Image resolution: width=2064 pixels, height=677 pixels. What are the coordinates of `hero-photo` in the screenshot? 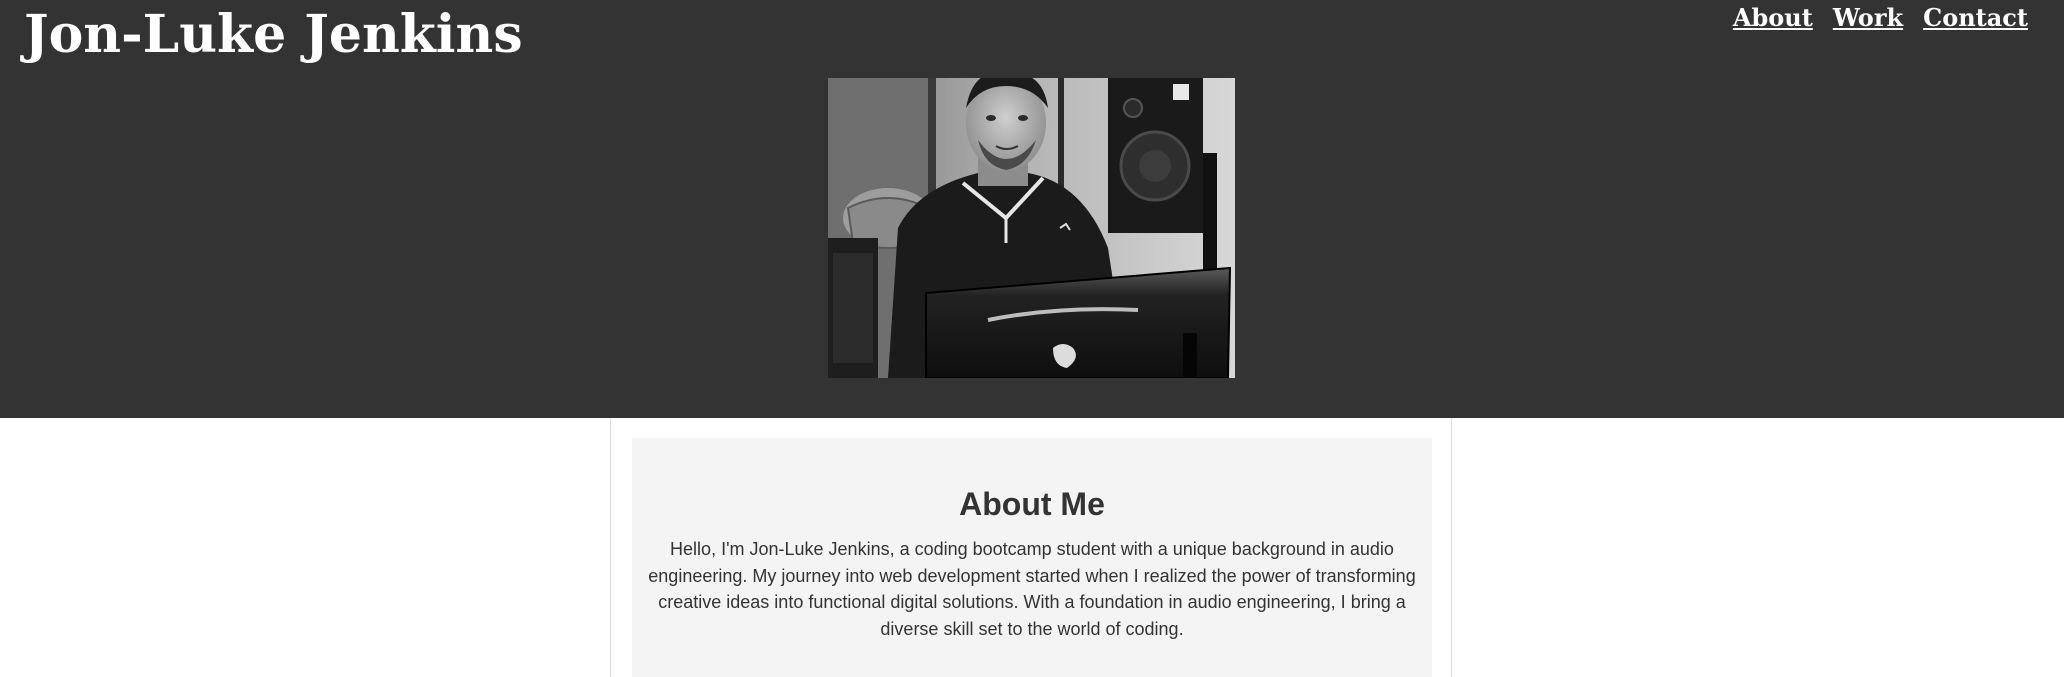 It's located at (1031, 228).